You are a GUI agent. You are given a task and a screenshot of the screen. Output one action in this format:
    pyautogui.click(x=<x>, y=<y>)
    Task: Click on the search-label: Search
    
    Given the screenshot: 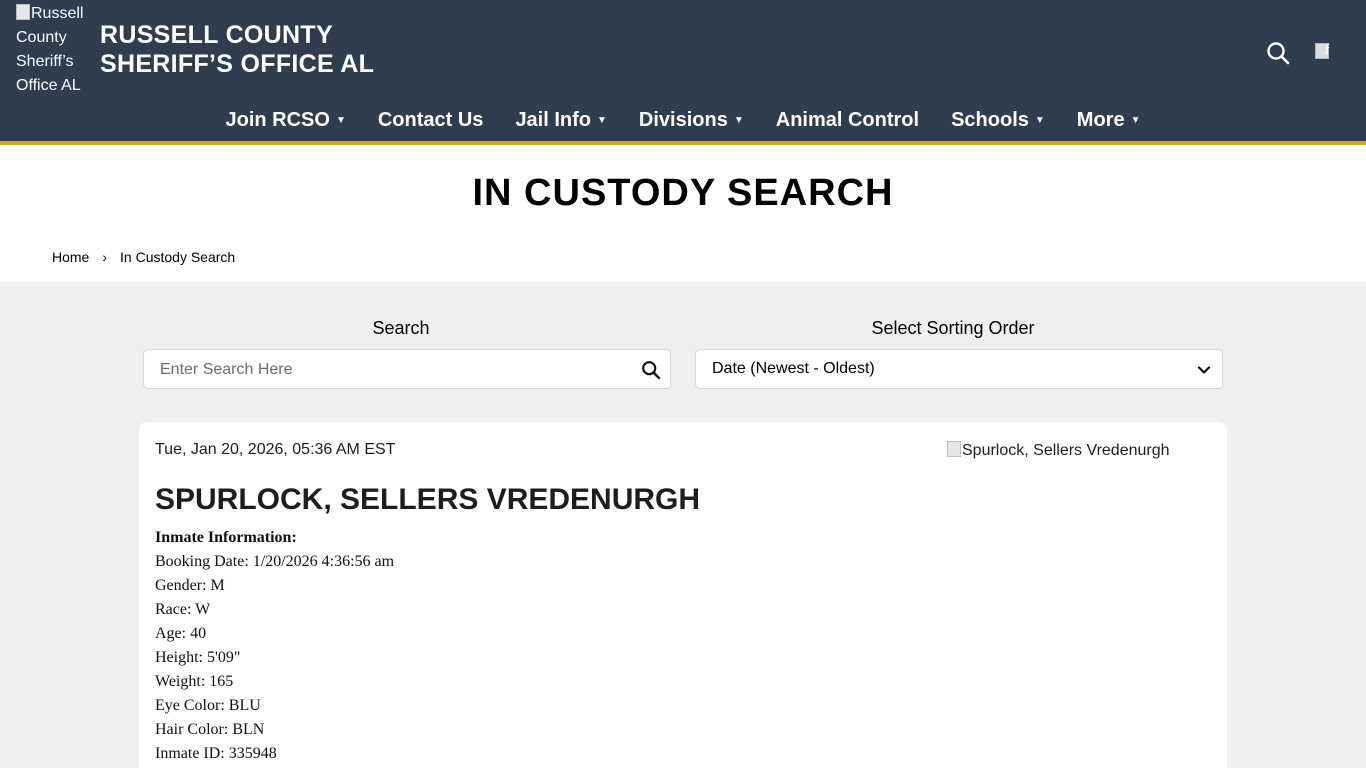 What is the action you would take?
    pyautogui.click(x=401, y=328)
    